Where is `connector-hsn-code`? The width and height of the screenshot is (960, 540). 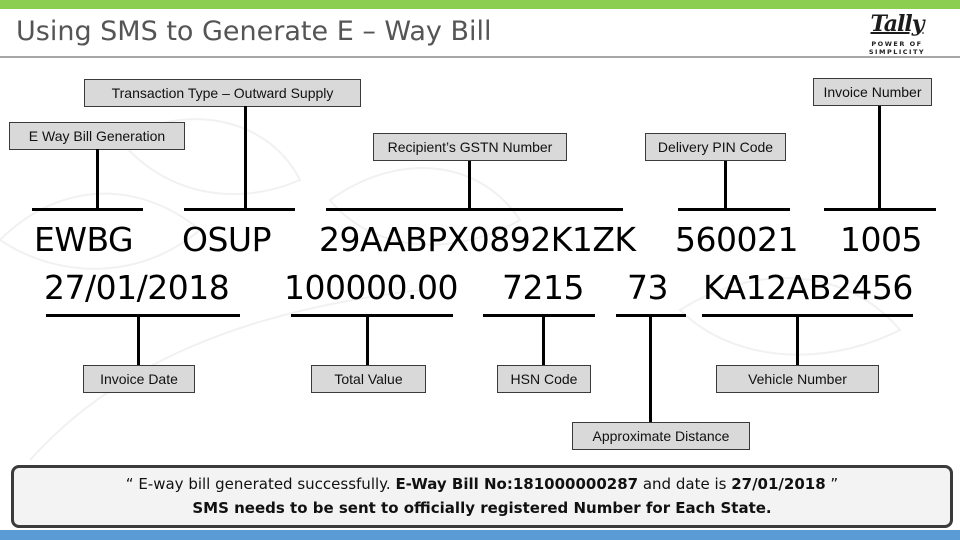
connector-hsn-code is located at coordinates (543, 340).